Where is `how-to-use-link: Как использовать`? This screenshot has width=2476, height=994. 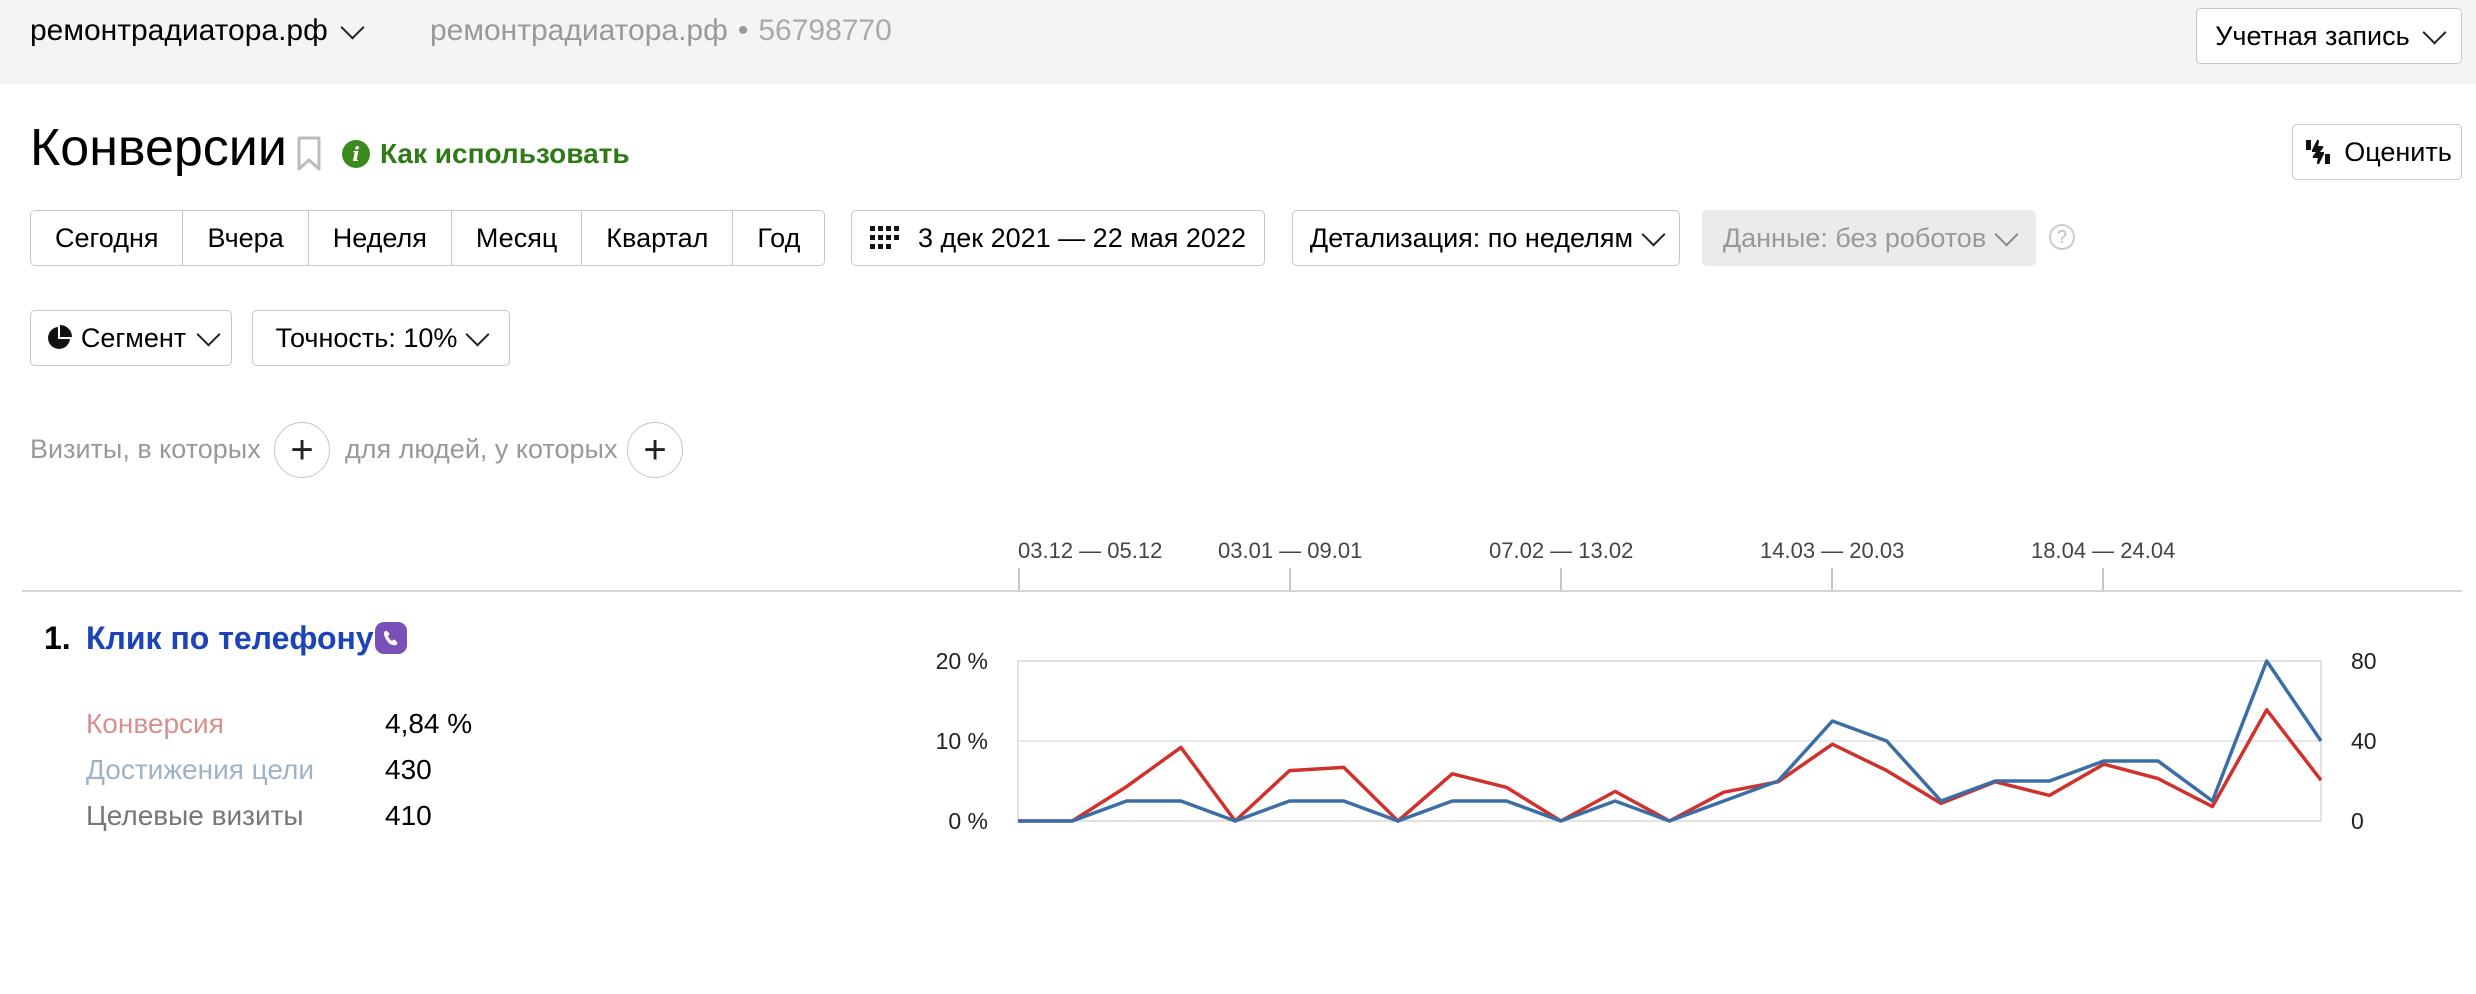 how-to-use-link: Как использовать is located at coordinates (505, 154).